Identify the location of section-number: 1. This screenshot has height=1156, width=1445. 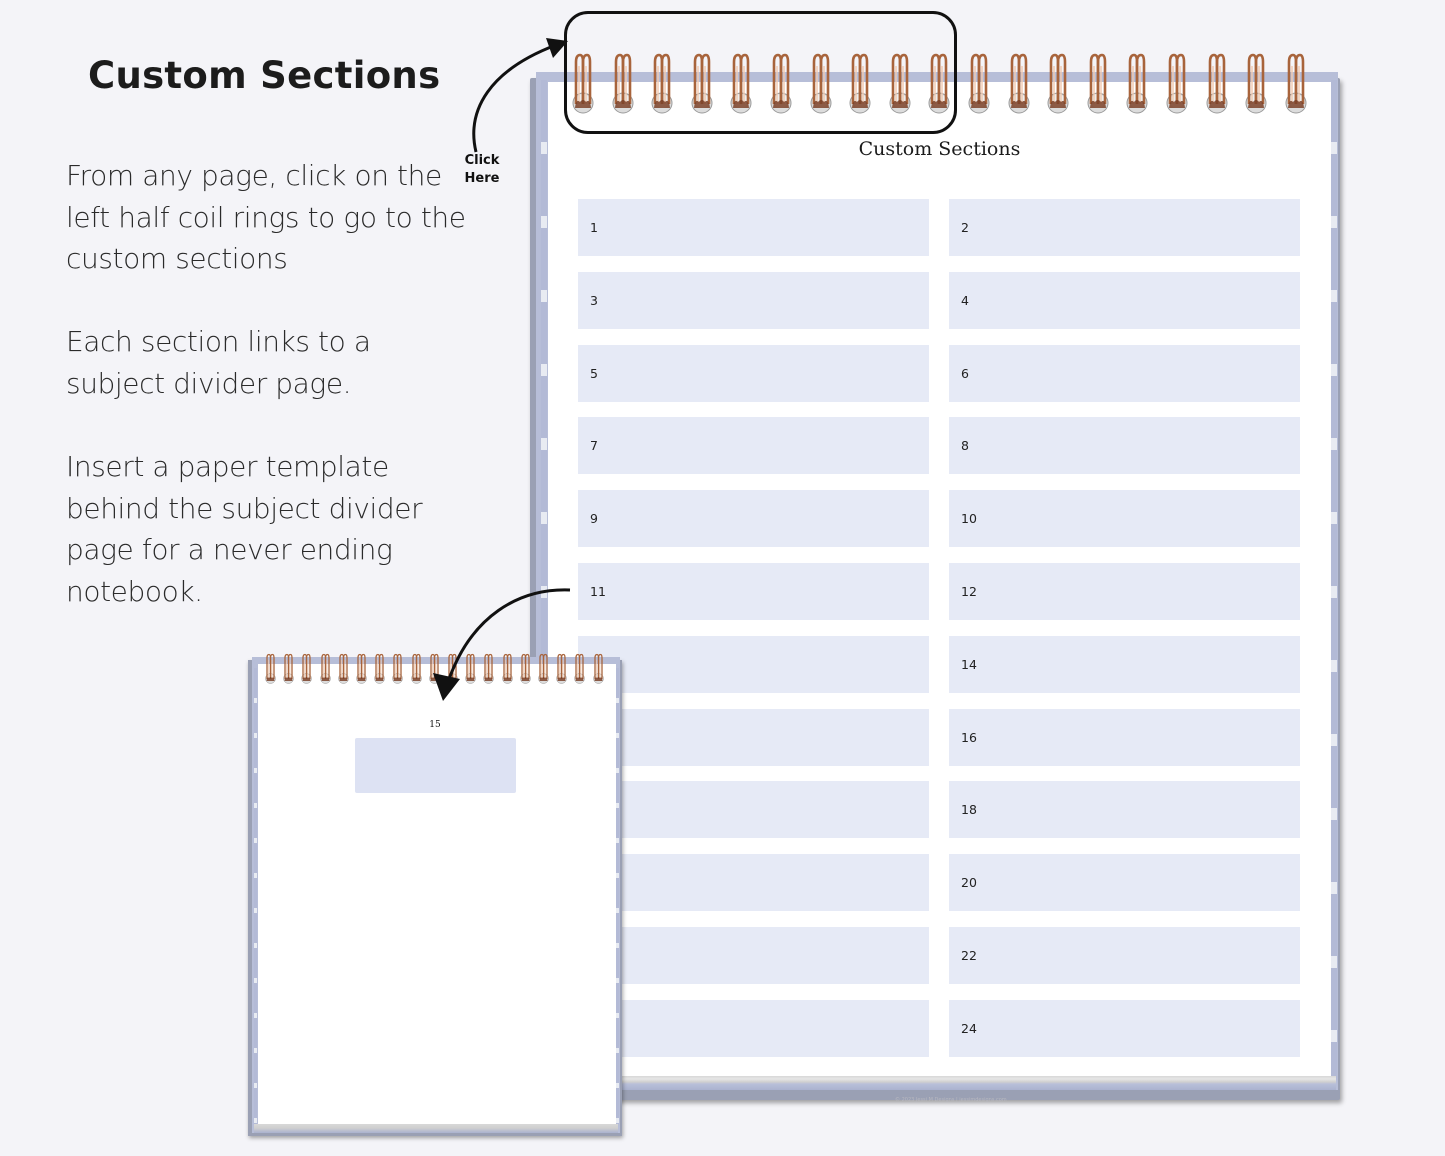
(594, 227).